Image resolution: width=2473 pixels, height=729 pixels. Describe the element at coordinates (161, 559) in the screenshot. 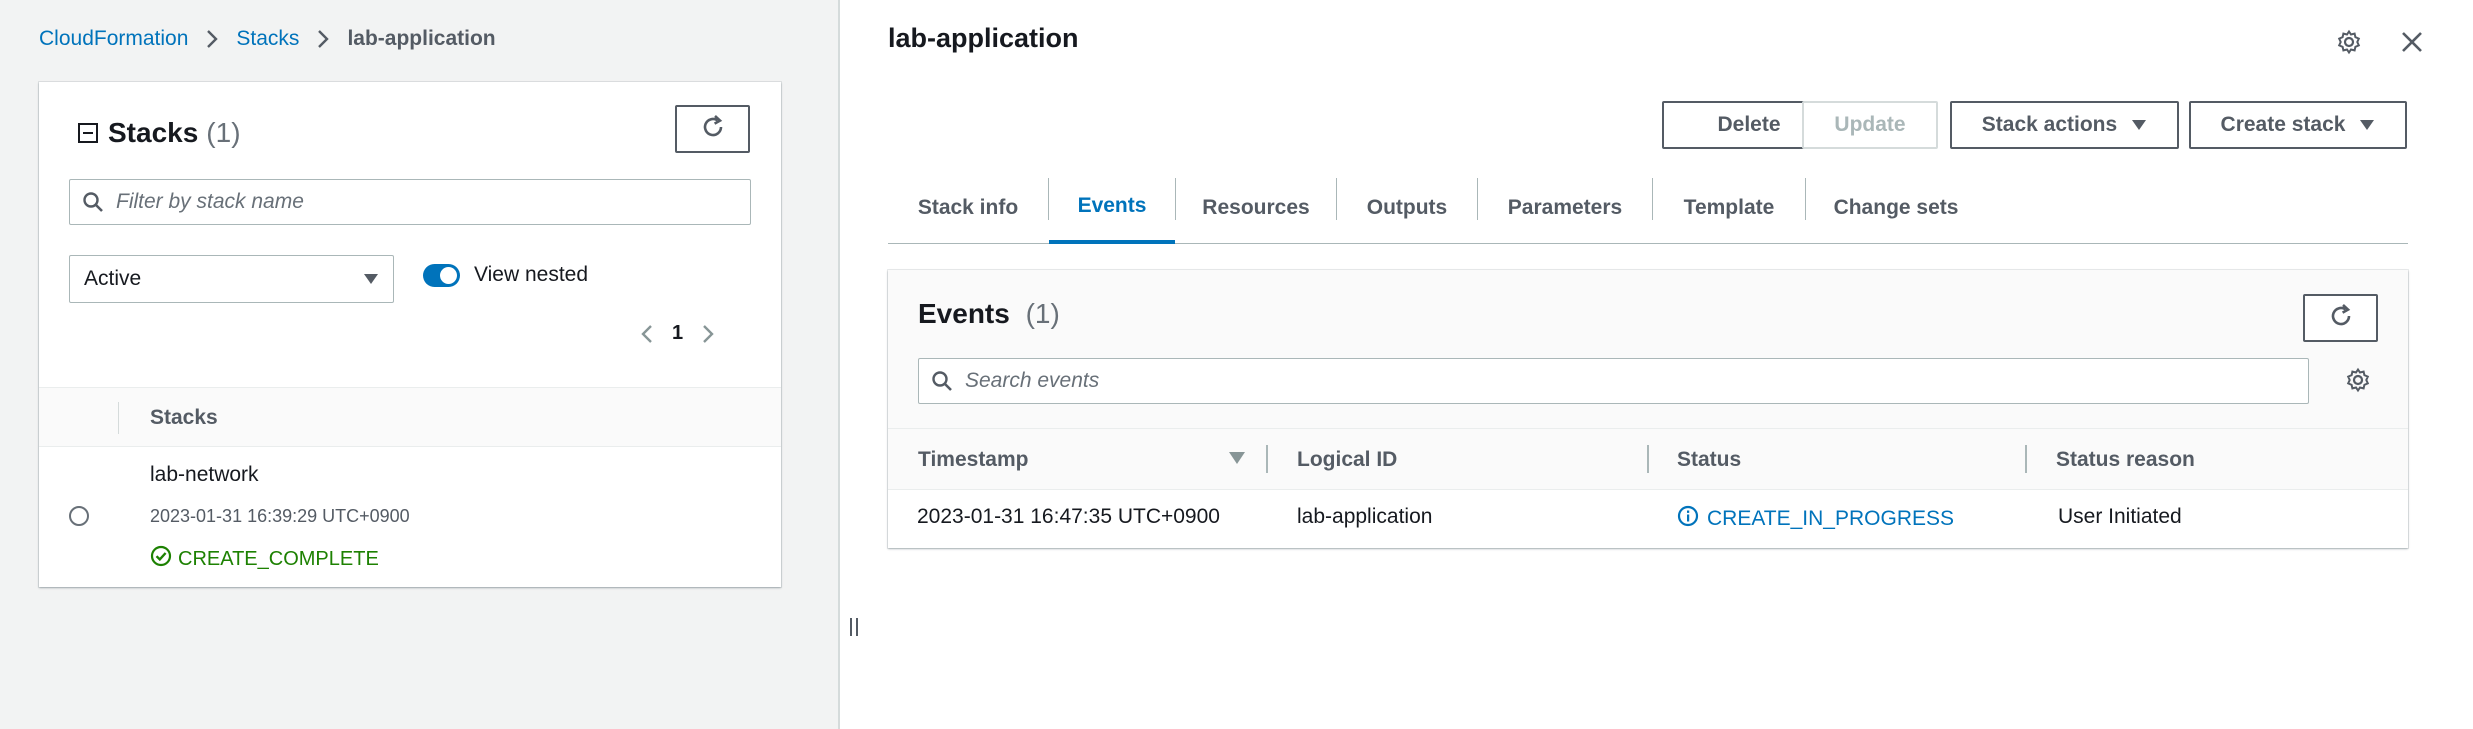

I see `check-circle-icon` at that location.